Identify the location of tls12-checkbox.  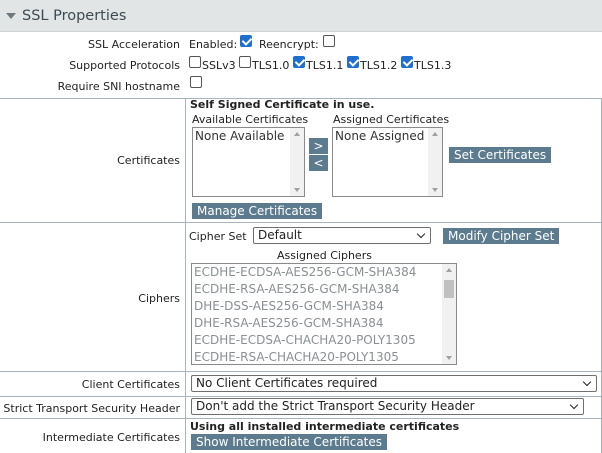
(353, 62).